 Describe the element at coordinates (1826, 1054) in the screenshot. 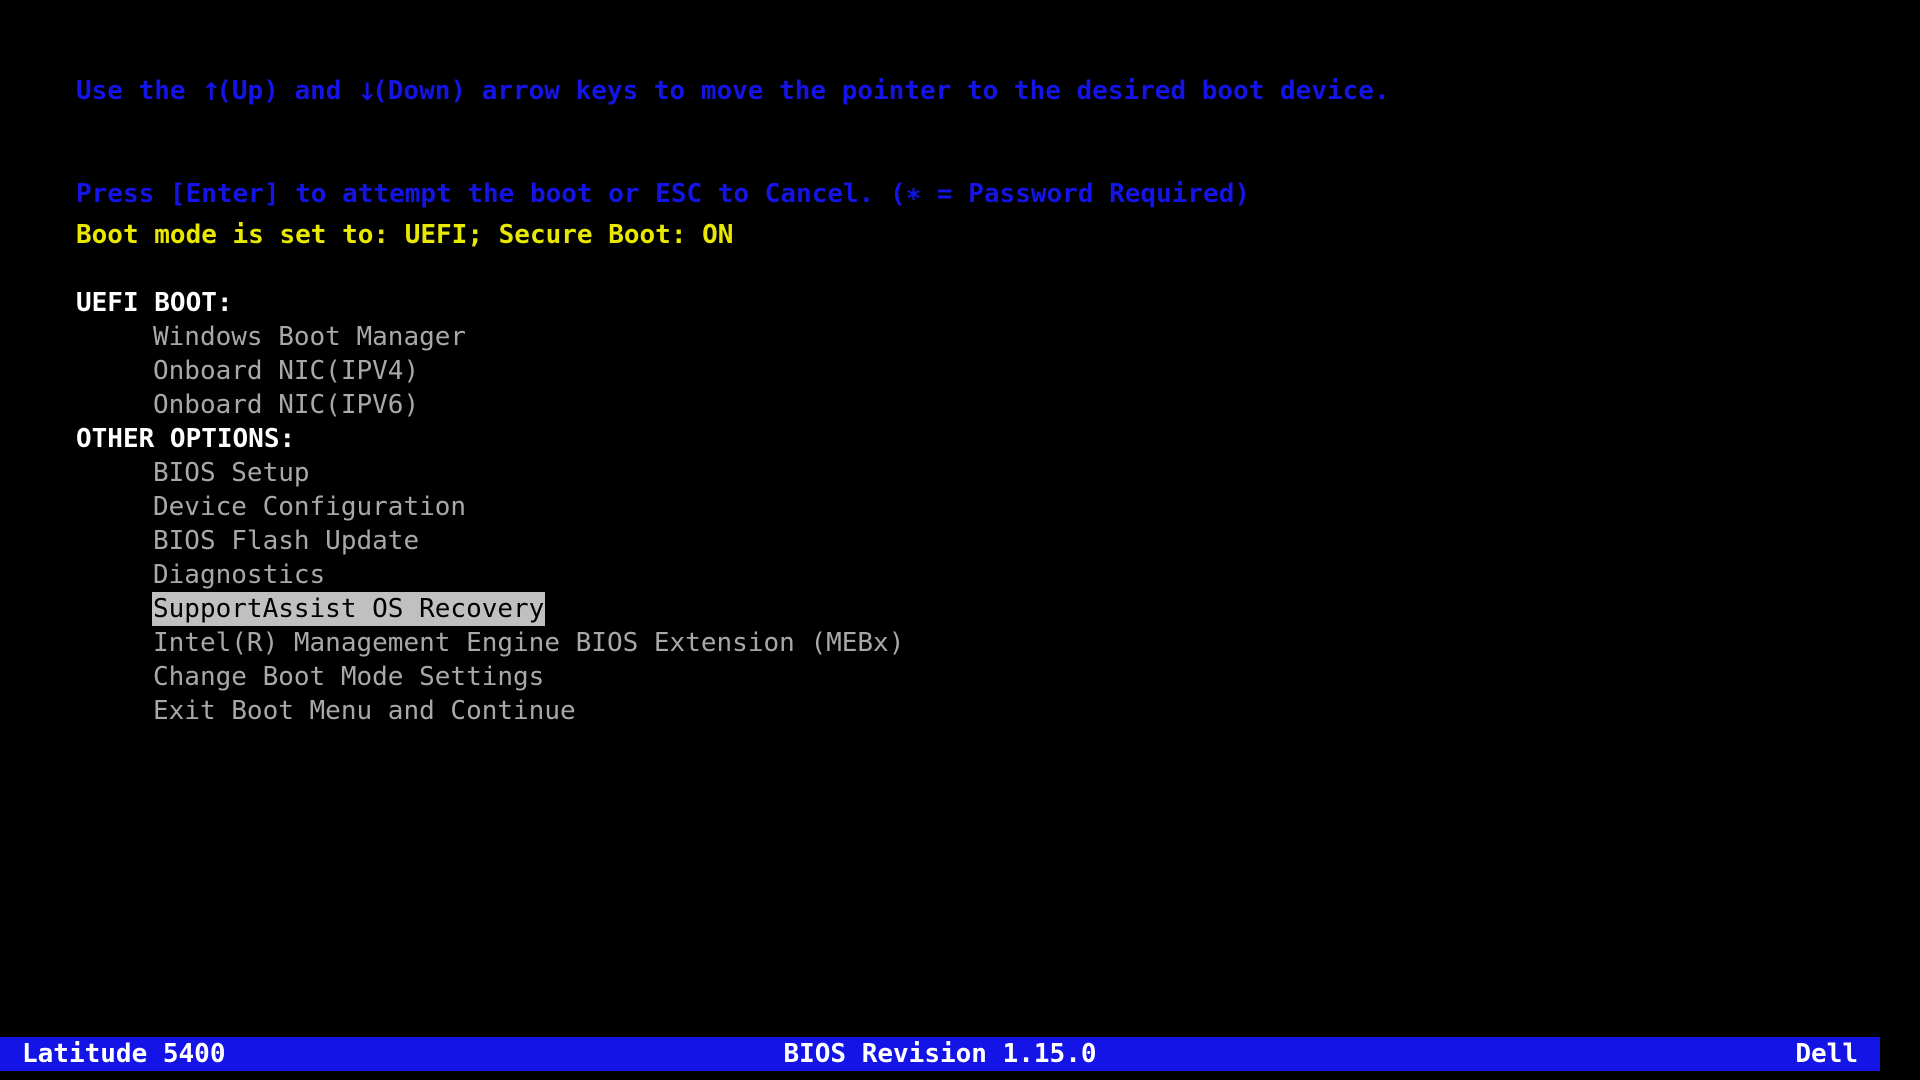

I see `status-bar-vendor: Dell` at that location.